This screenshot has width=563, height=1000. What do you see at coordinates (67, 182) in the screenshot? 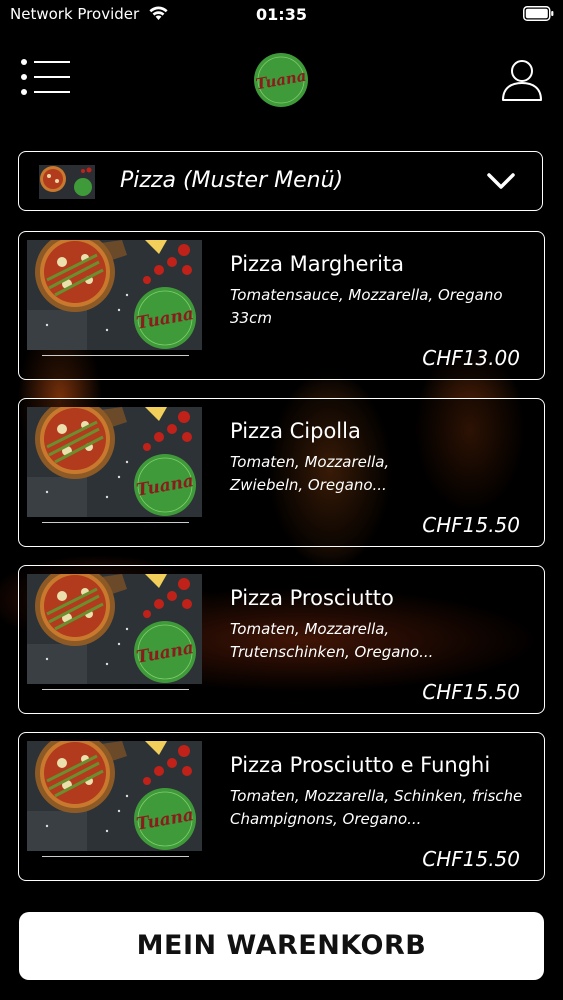
I see `category-thumbnail` at bounding box center [67, 182].